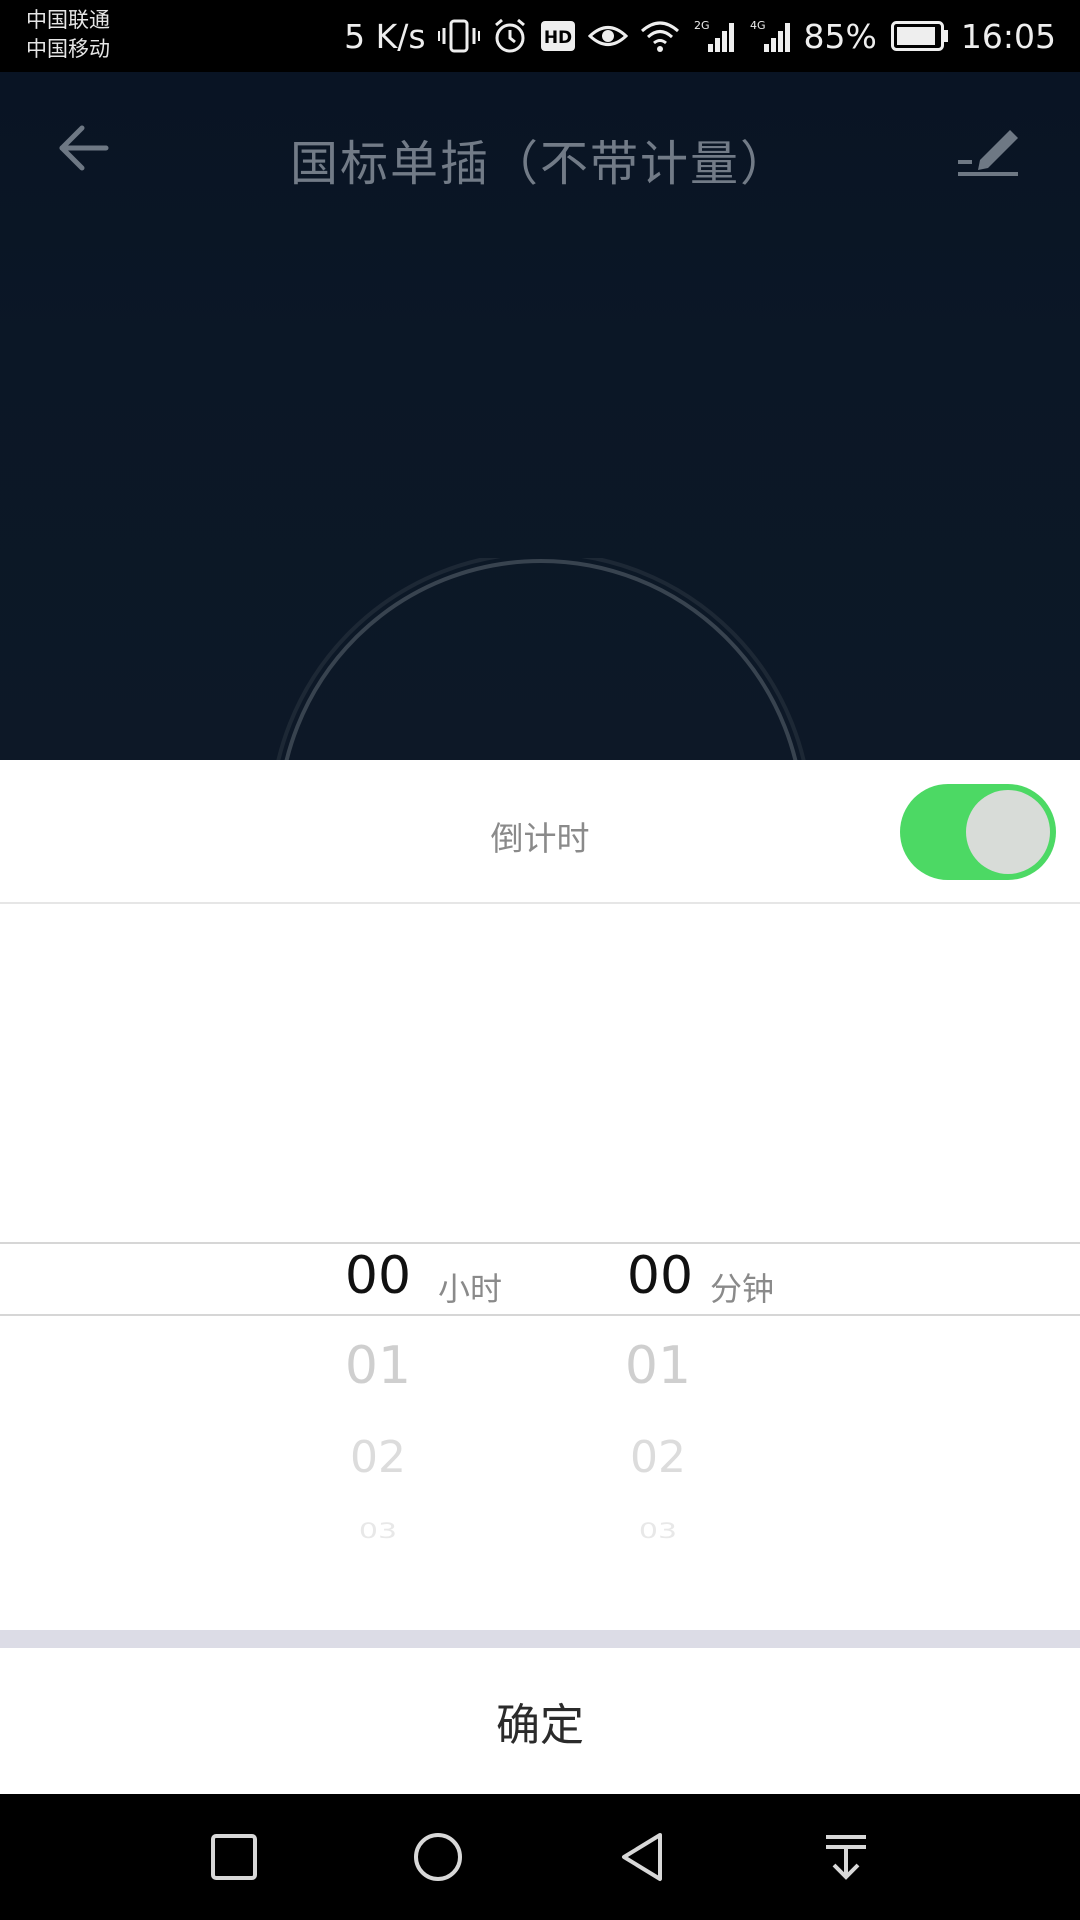 This screenshot has height=1920, width=1080. I want to click on edit-icon, so click(989, 154).